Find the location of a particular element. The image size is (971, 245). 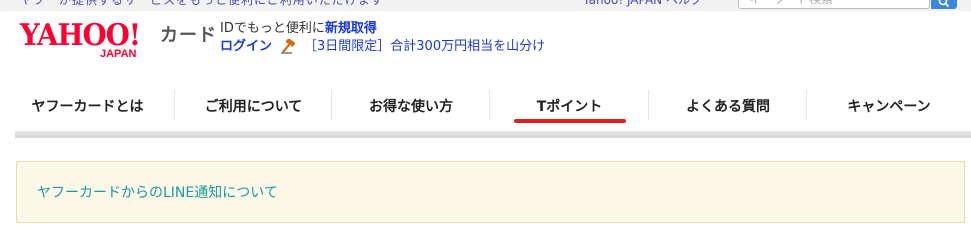

nav-active-indicator is located at coordinates (570, 121).